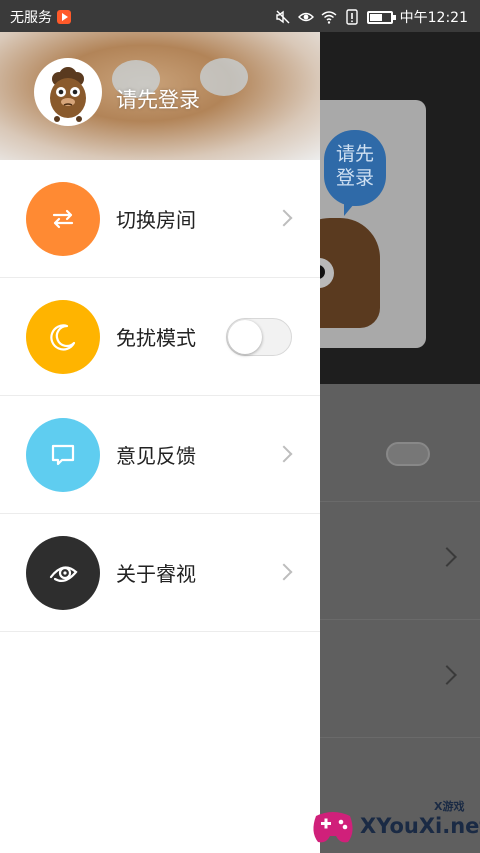 Image resolution: width=480 pixels, height=853 pixels. I want to click on watermark: X游戏 XYouXi.net, so click(394, 825).